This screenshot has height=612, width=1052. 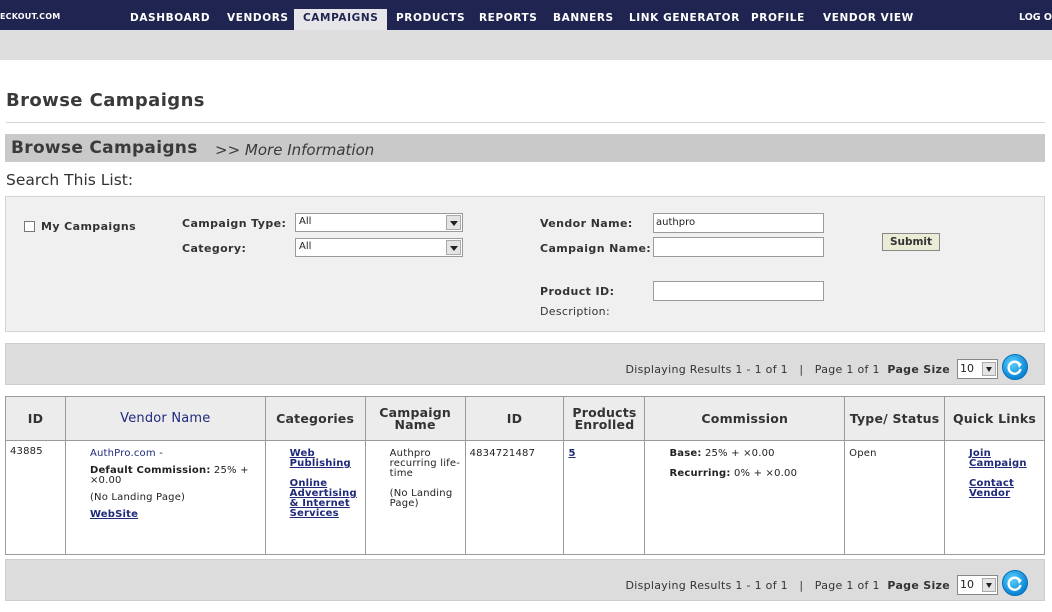 I want to click on section-header: Browse Campaigns >> More Information, so click(x=525, y=148).